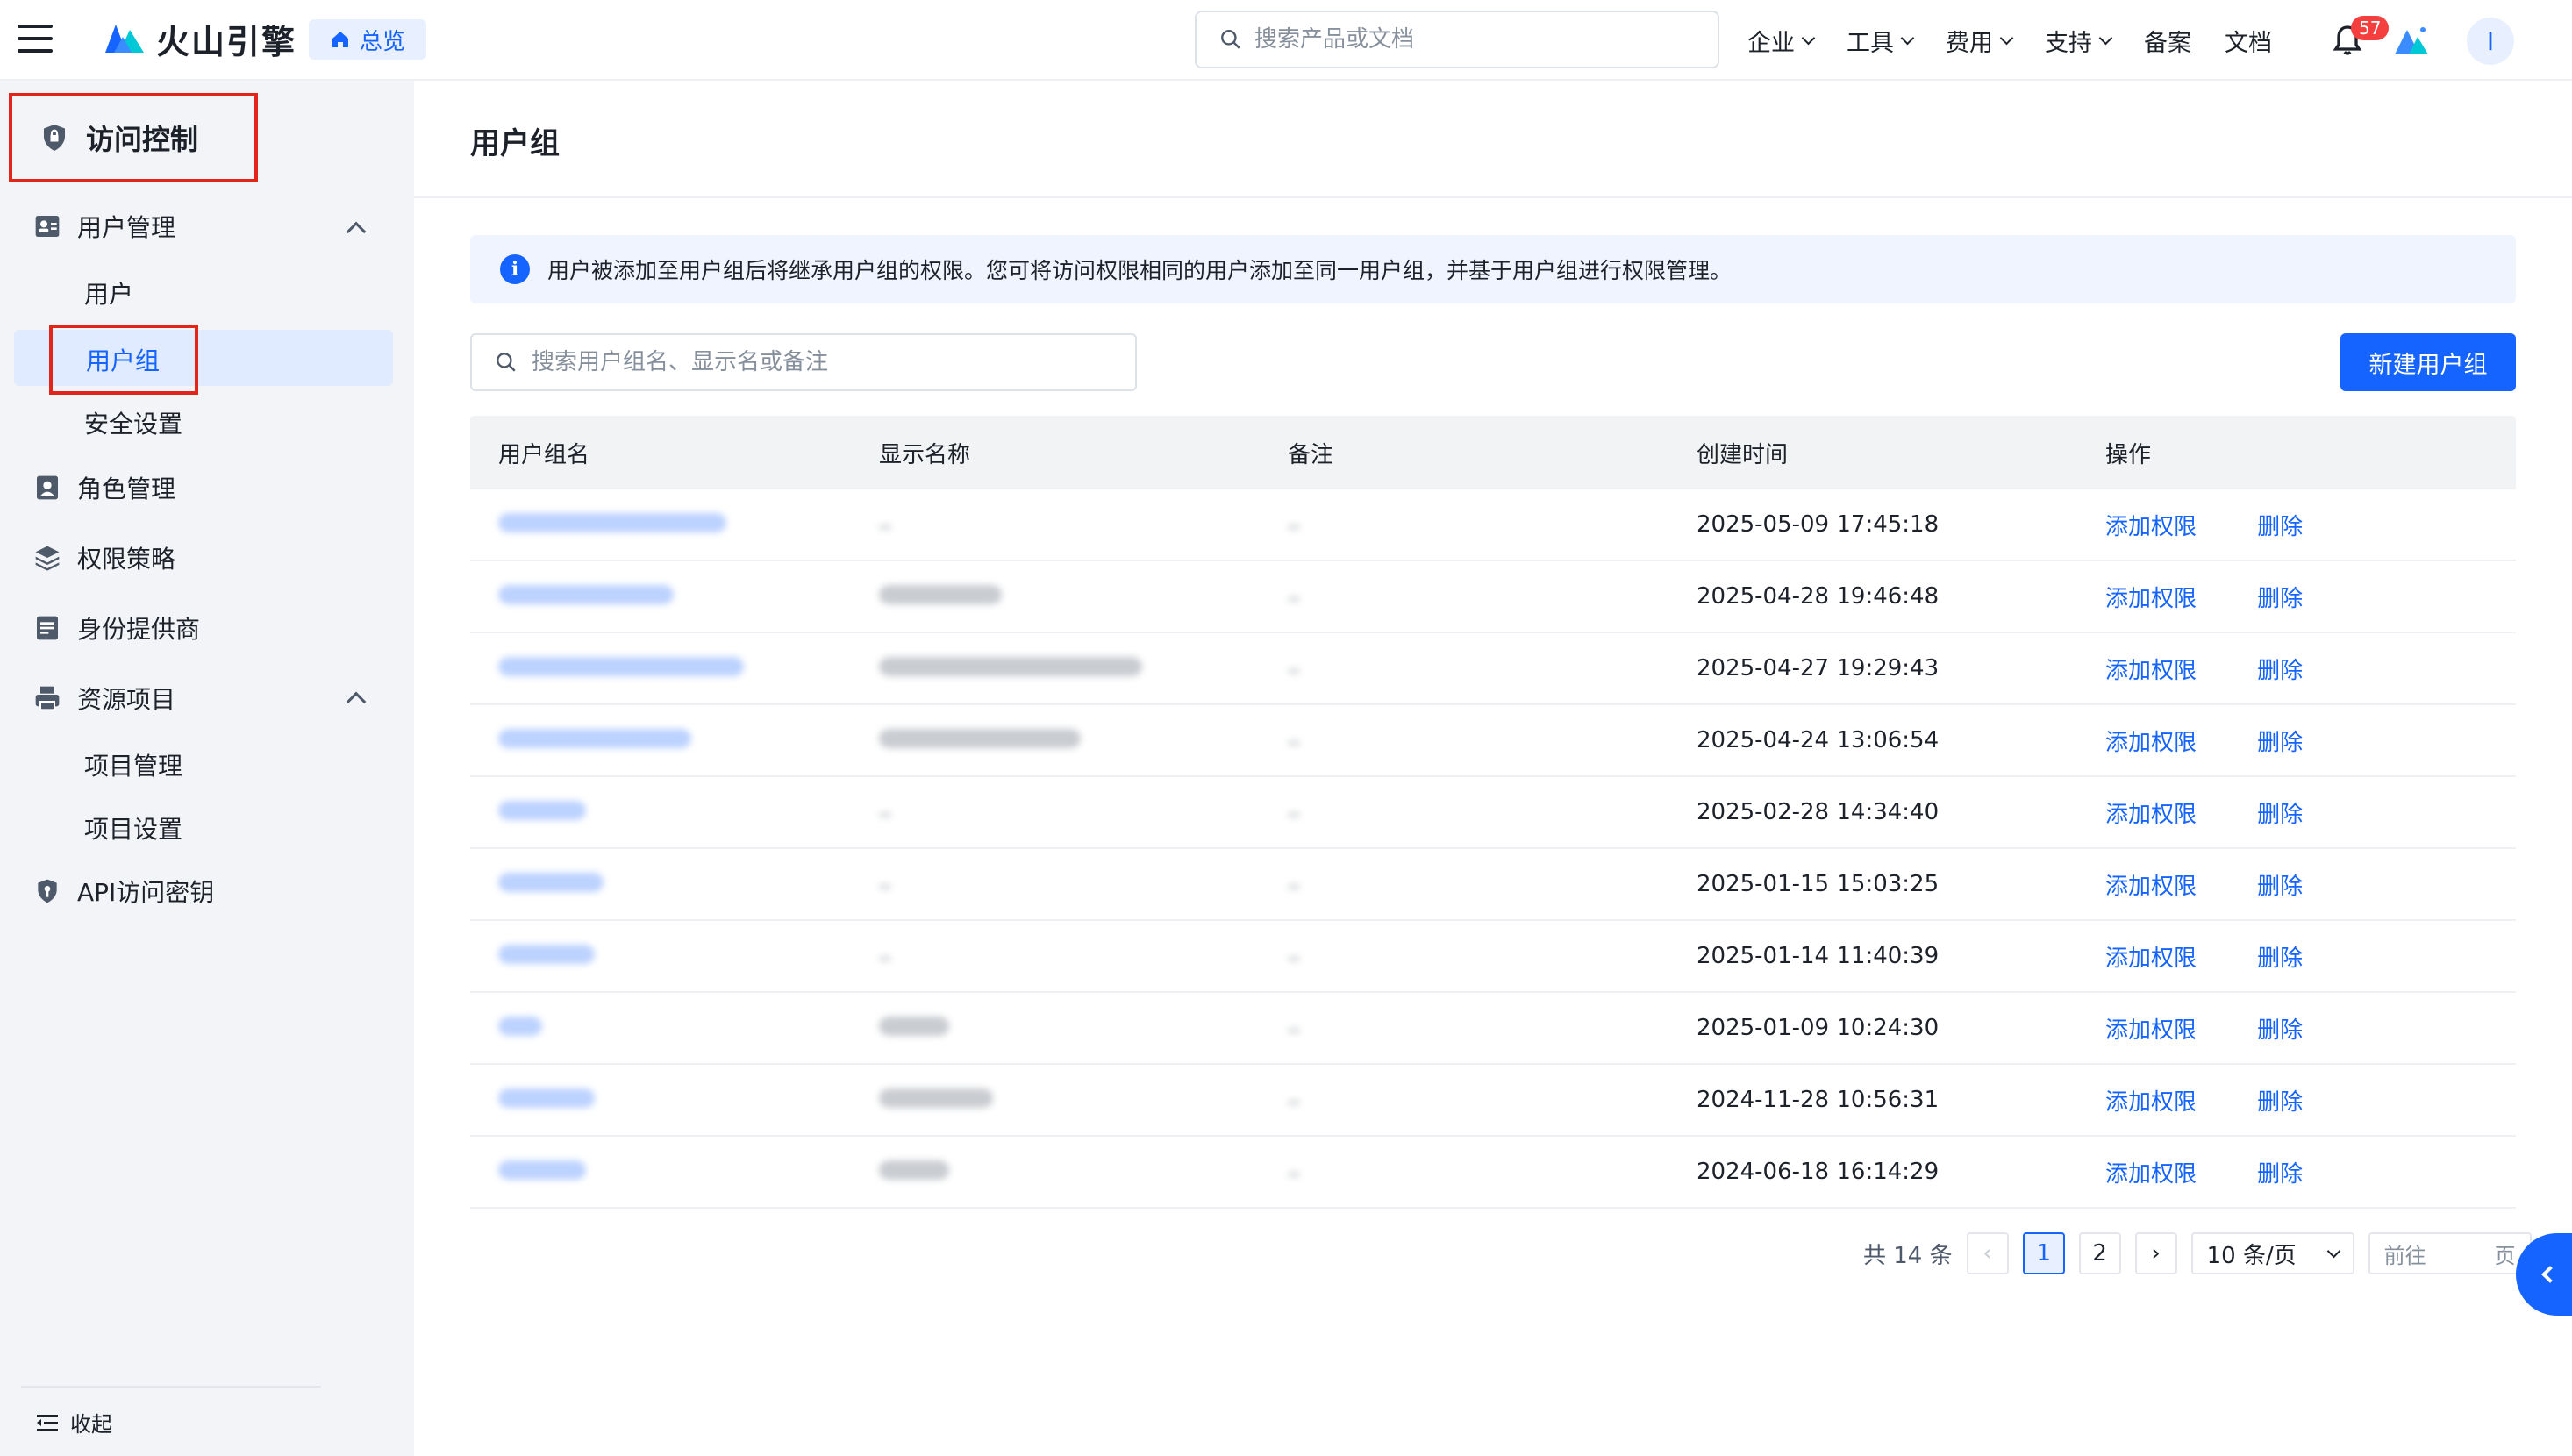 The width and height of the screenshot is (2572, 1456). What do you see at coordinates (2428, 362) in the screenshot?
I see `new-user-group-button: 新建用户组` at bounding box center [2428, 362].